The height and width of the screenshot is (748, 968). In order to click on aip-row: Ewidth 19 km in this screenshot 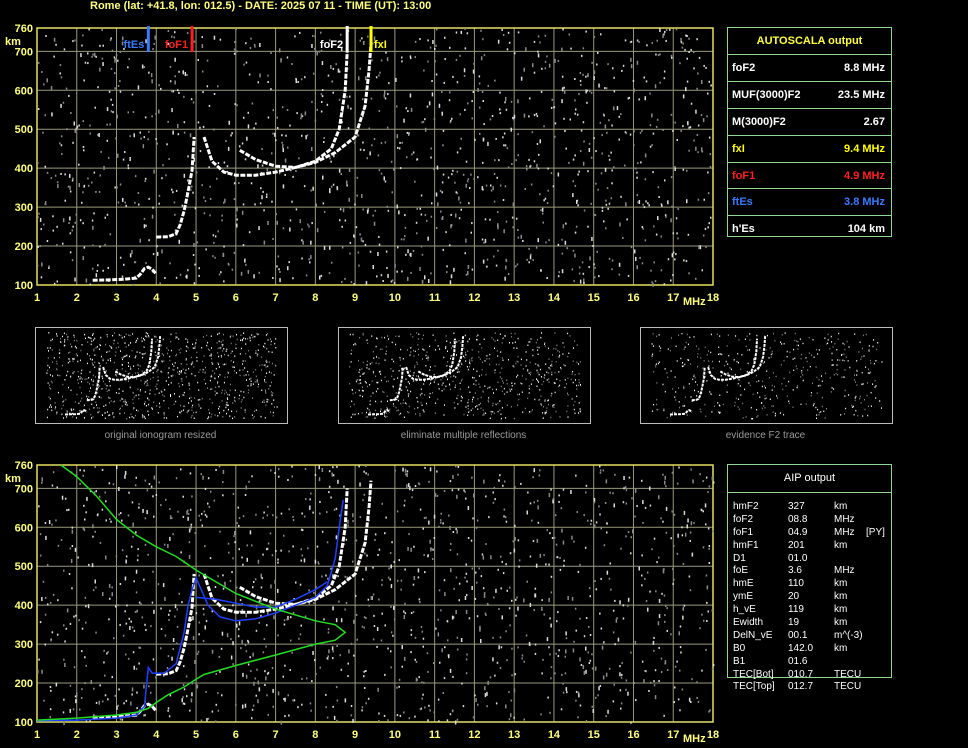, I will do `click(818, 623)`.